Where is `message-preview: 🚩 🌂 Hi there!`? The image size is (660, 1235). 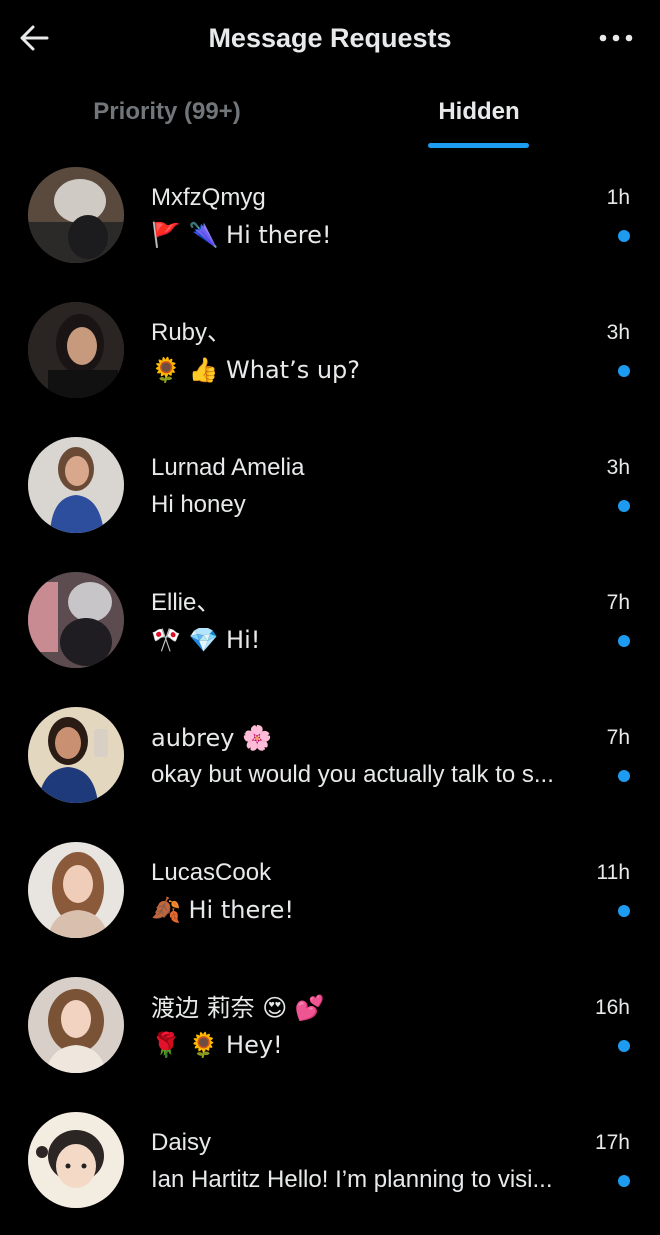
message-preview: 🚩 🌂 Hi there! is located at coordinates (241, 235).